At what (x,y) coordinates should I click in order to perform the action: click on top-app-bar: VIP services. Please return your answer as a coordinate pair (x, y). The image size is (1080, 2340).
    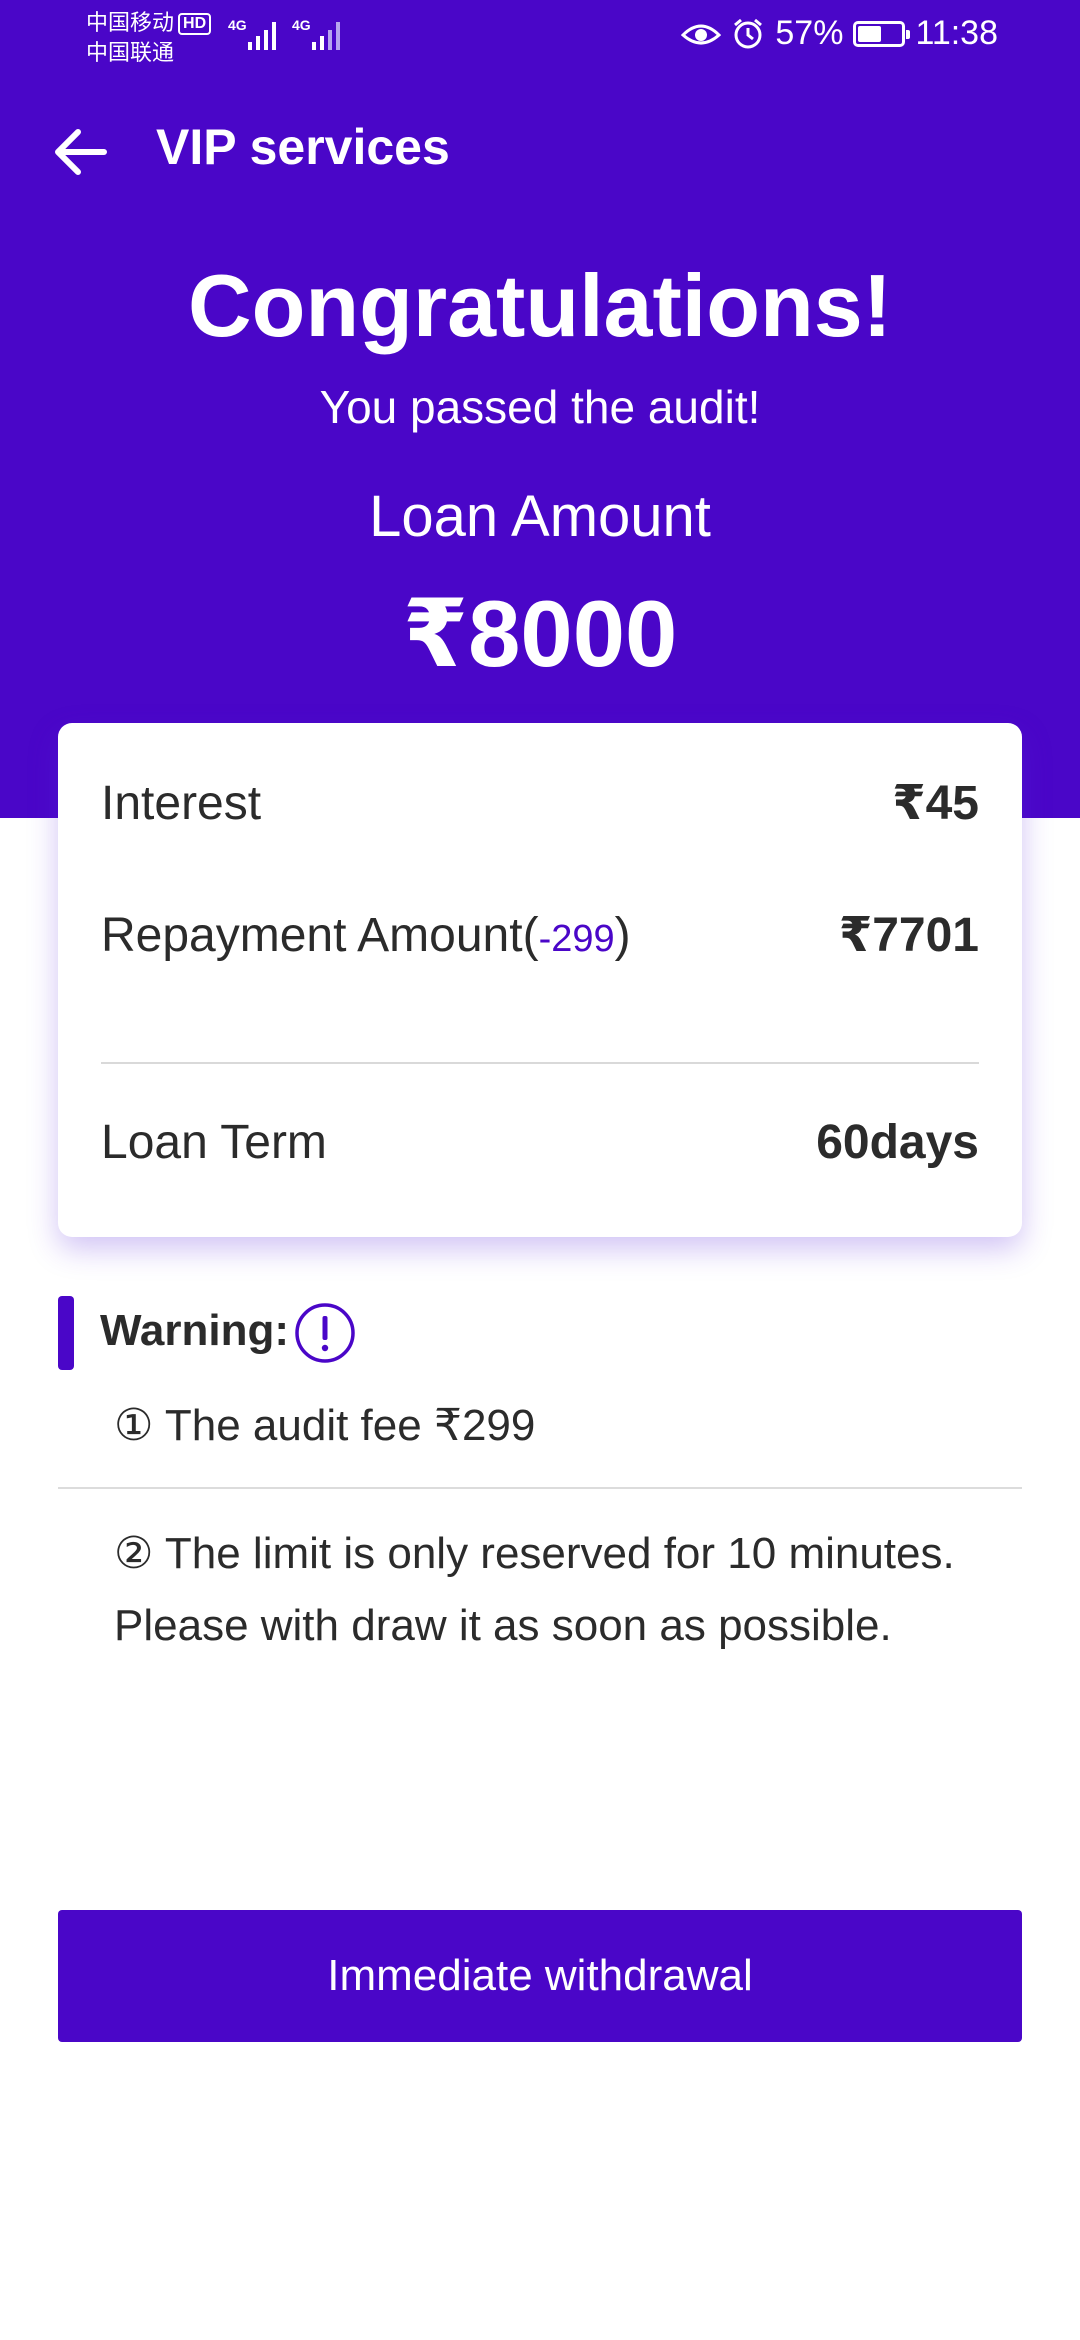
    Looking at the image, I should click on (540, 152).